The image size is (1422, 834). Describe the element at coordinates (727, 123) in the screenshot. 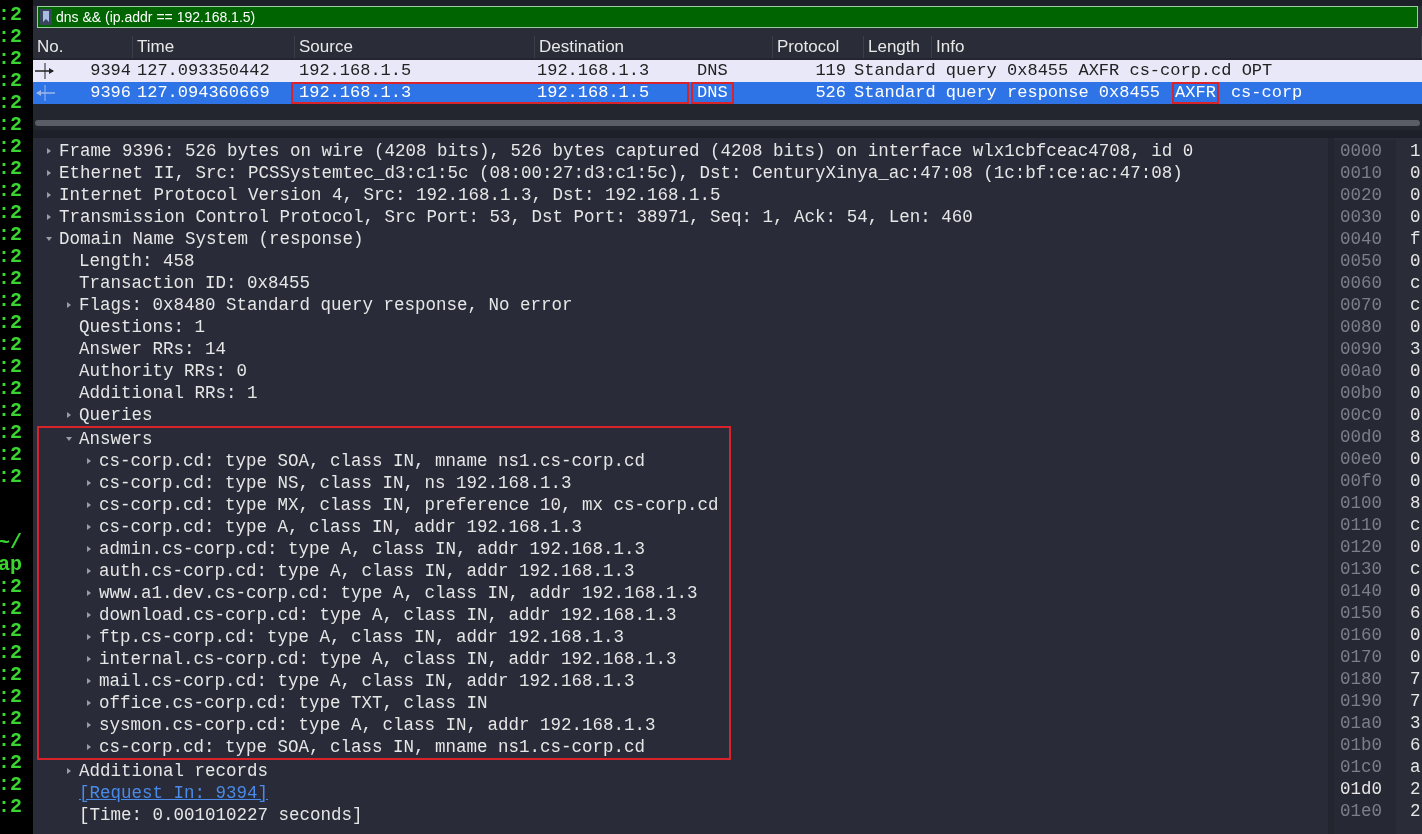

I see `horizontal-scrollbar` at that location.